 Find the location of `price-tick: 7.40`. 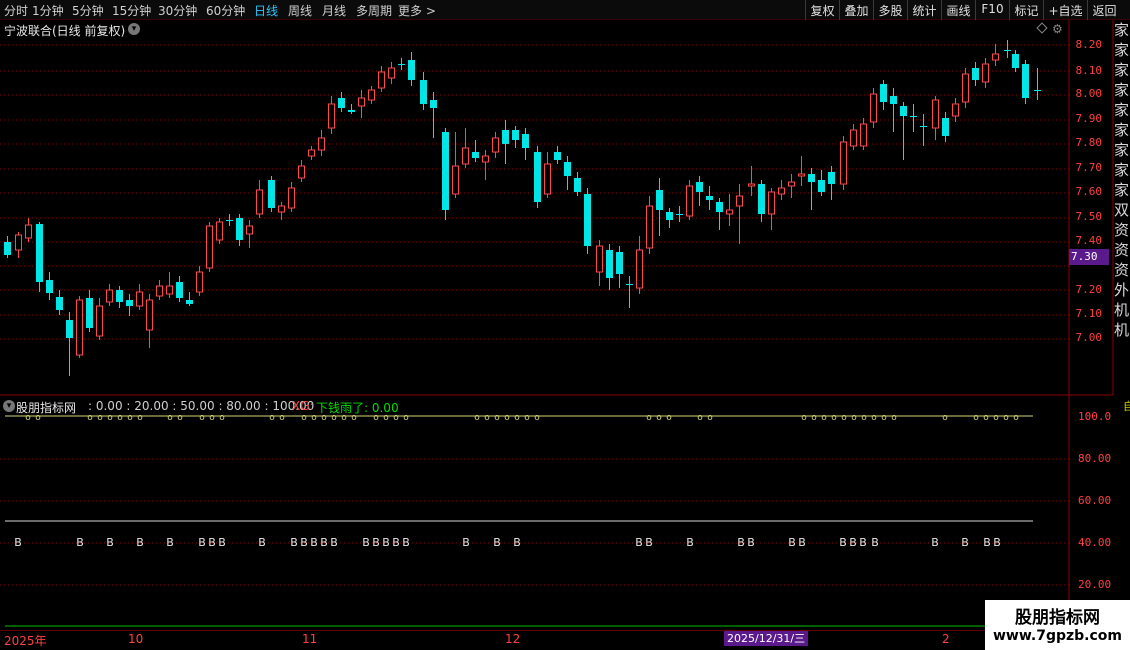

price-tick: 7.40 is located at coordinates (1089, 240).